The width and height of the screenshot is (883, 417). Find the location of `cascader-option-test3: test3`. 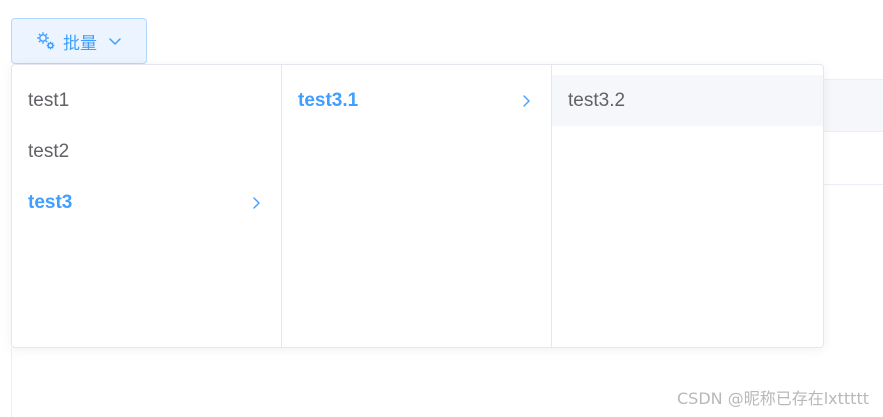

cascader-option-test3: test3 is located at coordinates (146, 202).